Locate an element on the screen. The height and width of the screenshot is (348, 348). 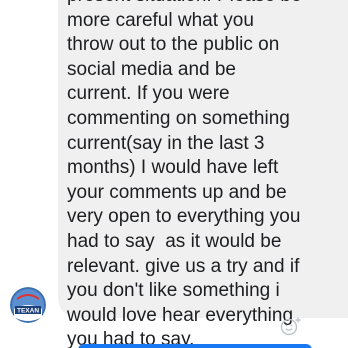
emoji-add-icon is located at coordinates (290, 326).